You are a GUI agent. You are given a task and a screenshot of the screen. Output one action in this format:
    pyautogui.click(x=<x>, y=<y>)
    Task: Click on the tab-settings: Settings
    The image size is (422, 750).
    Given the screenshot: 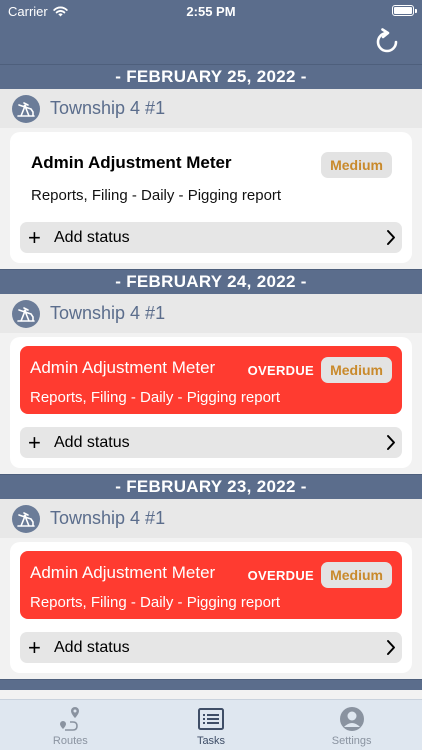 What is the action you would take?
    pyautogui.click(x=351, y=725)
    